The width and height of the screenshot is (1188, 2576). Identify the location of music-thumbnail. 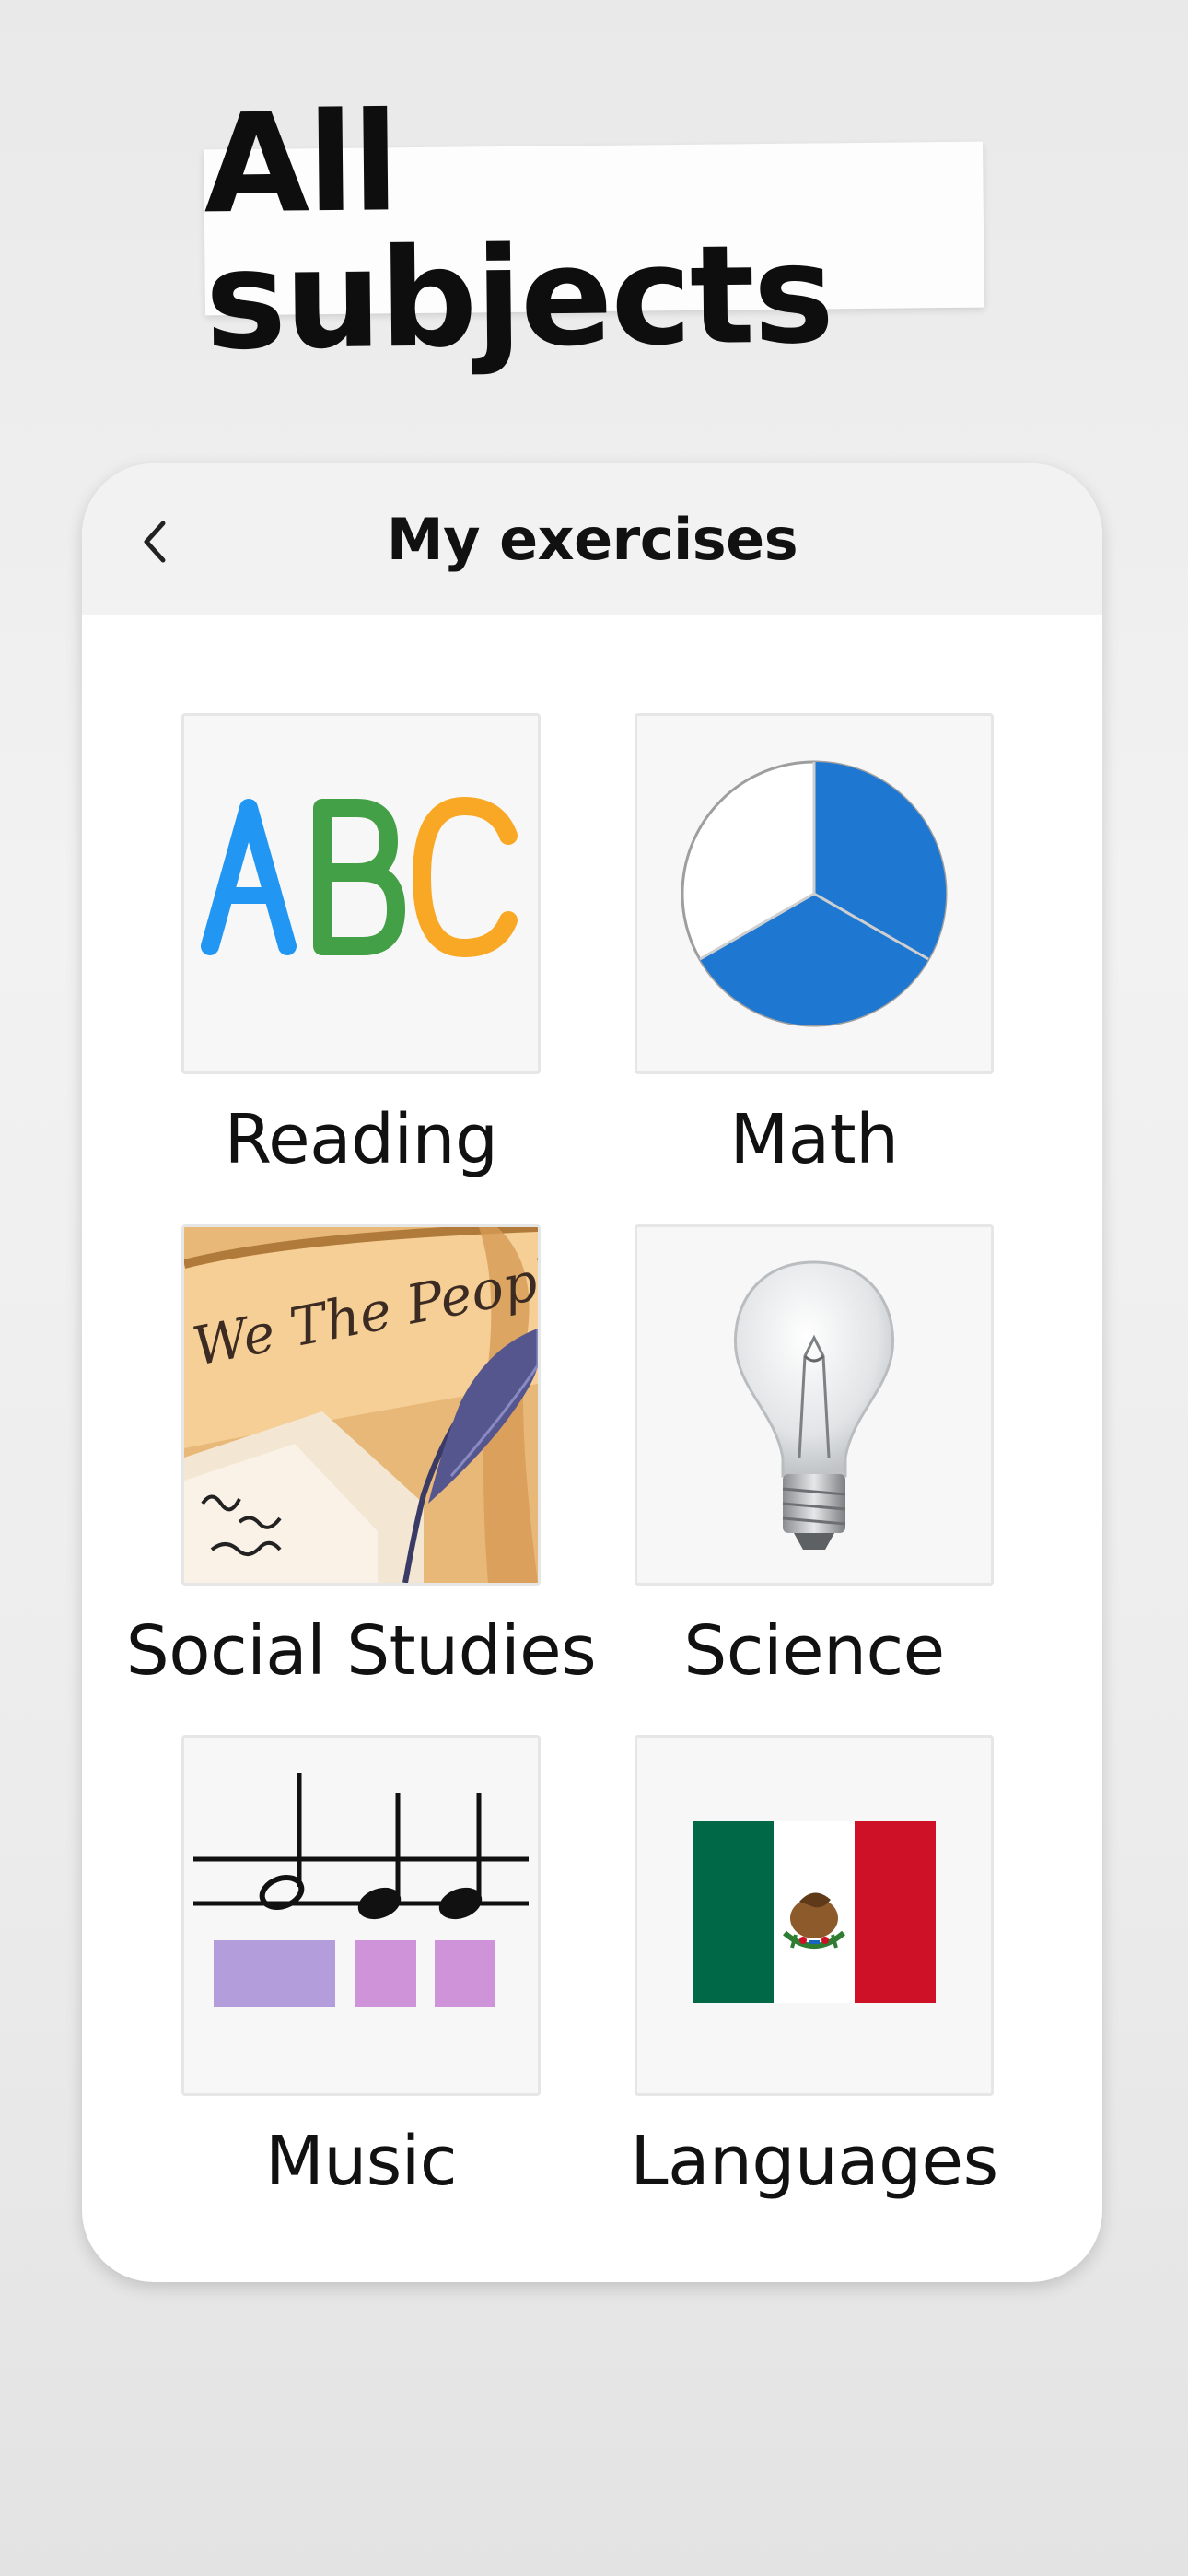
(361, 1915).